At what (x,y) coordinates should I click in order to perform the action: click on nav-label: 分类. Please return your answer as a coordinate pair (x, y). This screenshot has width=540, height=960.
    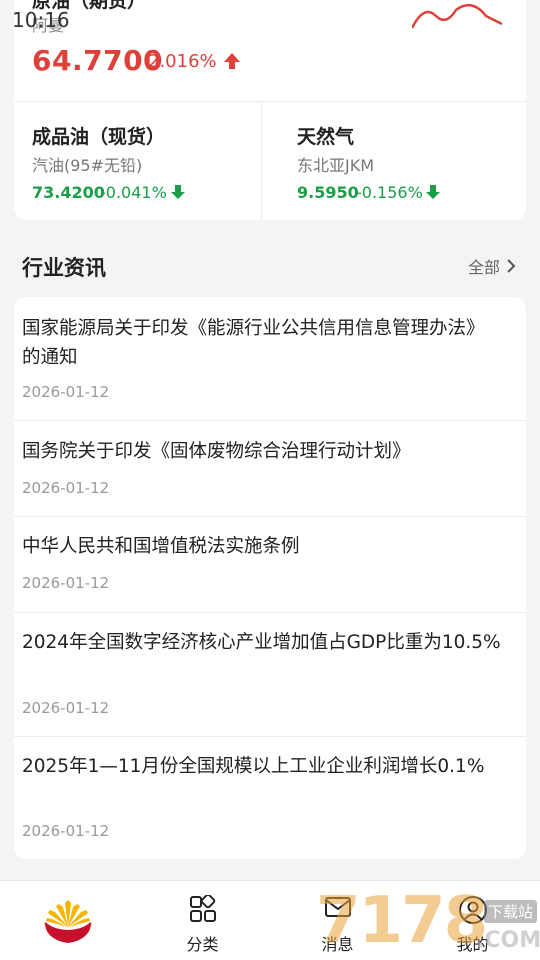
    Looking at the image, I should click on (202, 944).